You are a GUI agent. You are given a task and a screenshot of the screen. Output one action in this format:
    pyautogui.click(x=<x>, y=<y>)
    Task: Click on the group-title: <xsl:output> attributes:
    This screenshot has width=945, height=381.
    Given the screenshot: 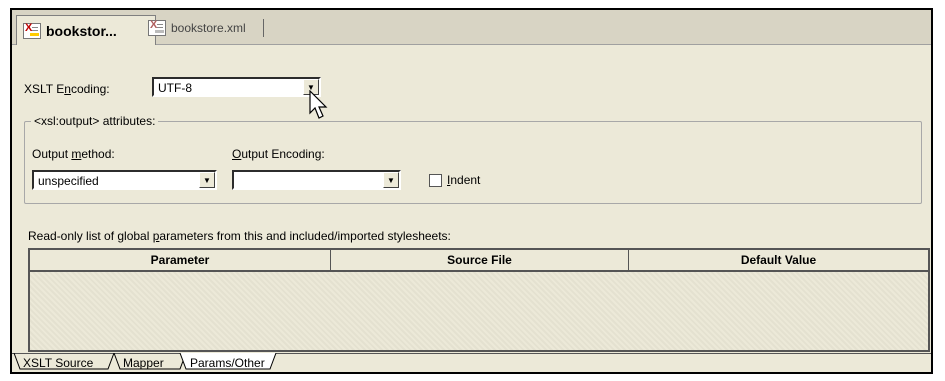 What is the action you would take?
    pyautogui.click(x=95, y=121)
    